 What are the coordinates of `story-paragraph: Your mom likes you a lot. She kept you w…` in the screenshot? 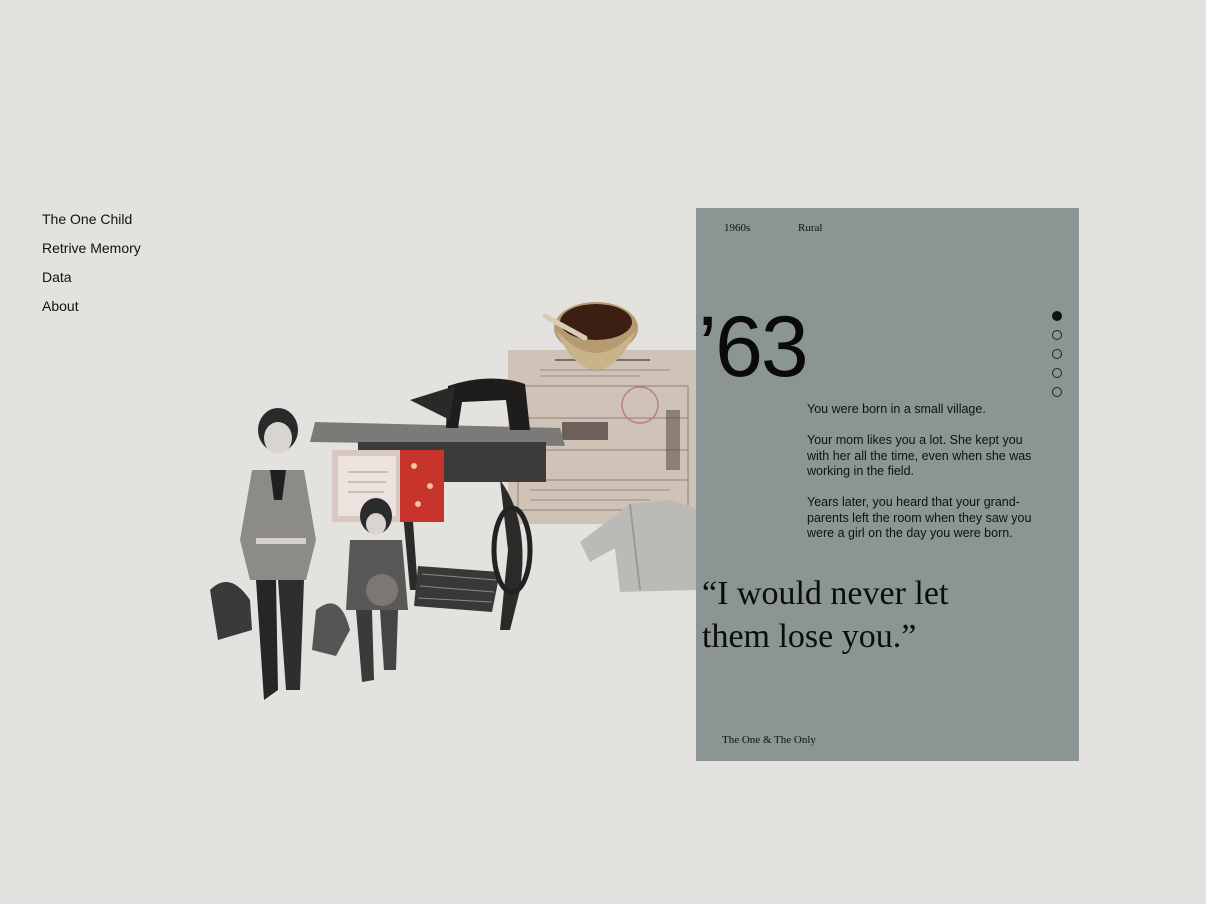 It's located at (919, 455).